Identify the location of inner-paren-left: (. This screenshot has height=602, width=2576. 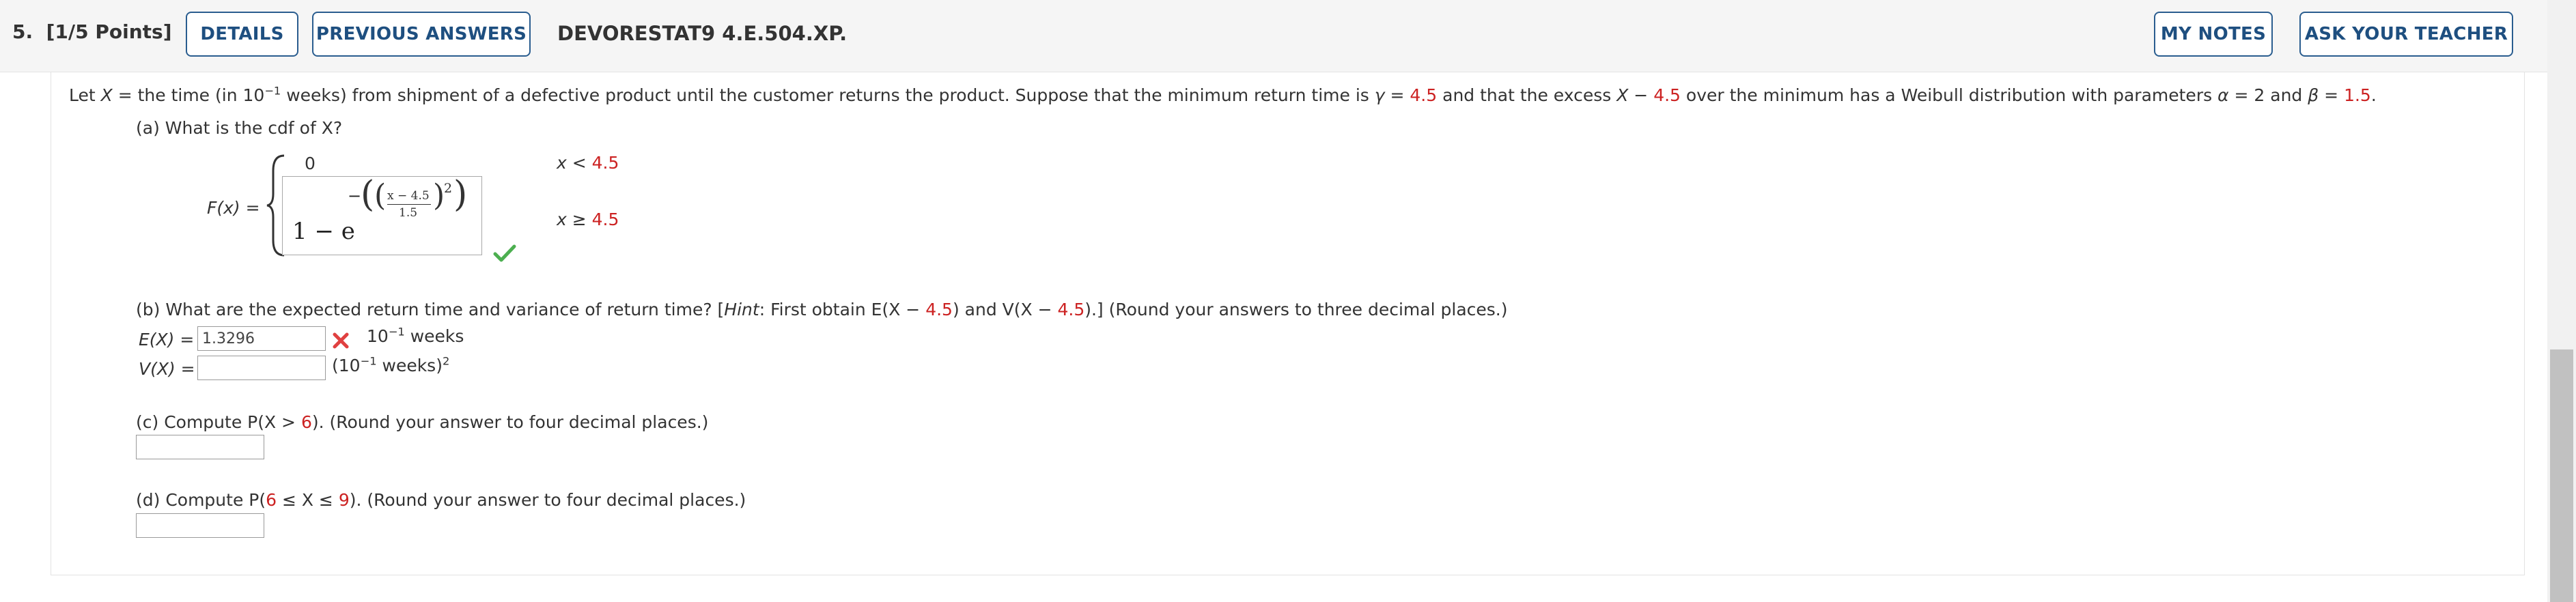
(380, 196).